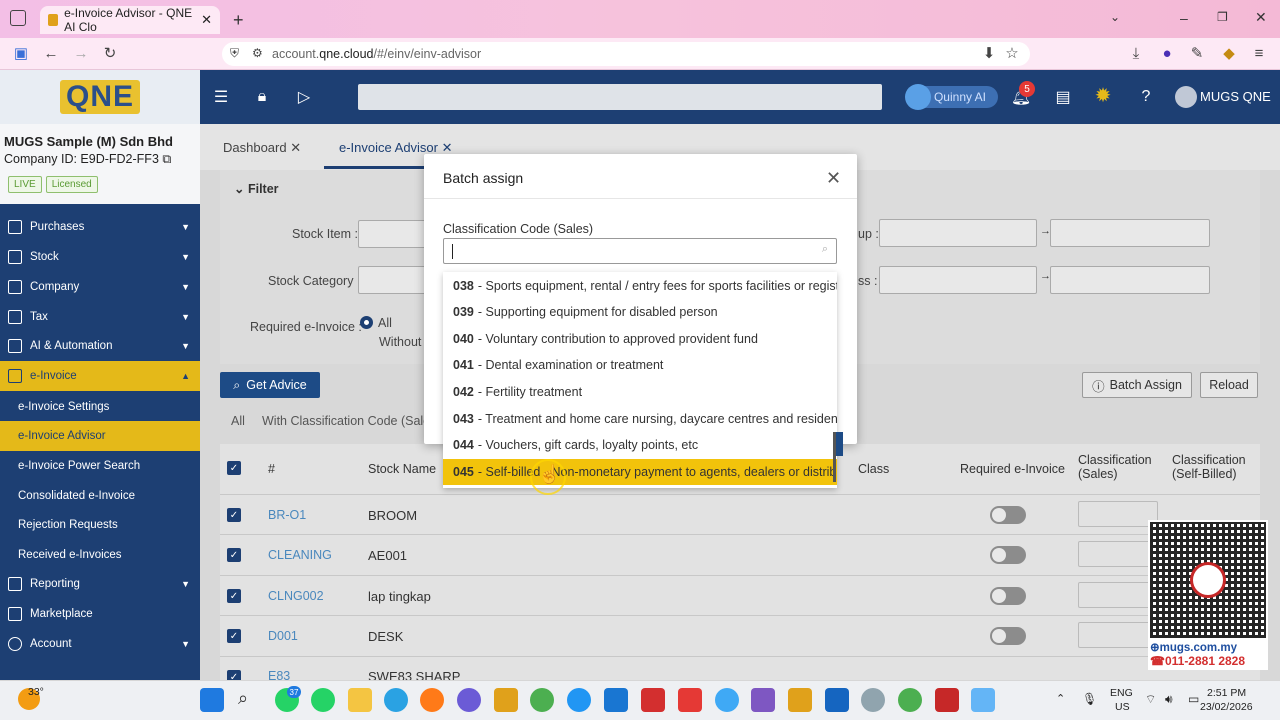 This screenshot has width=1280, height=720. I want to click on sidebar-subitem-consolidated: Consolidated e-Invoice, so click(100, 496).